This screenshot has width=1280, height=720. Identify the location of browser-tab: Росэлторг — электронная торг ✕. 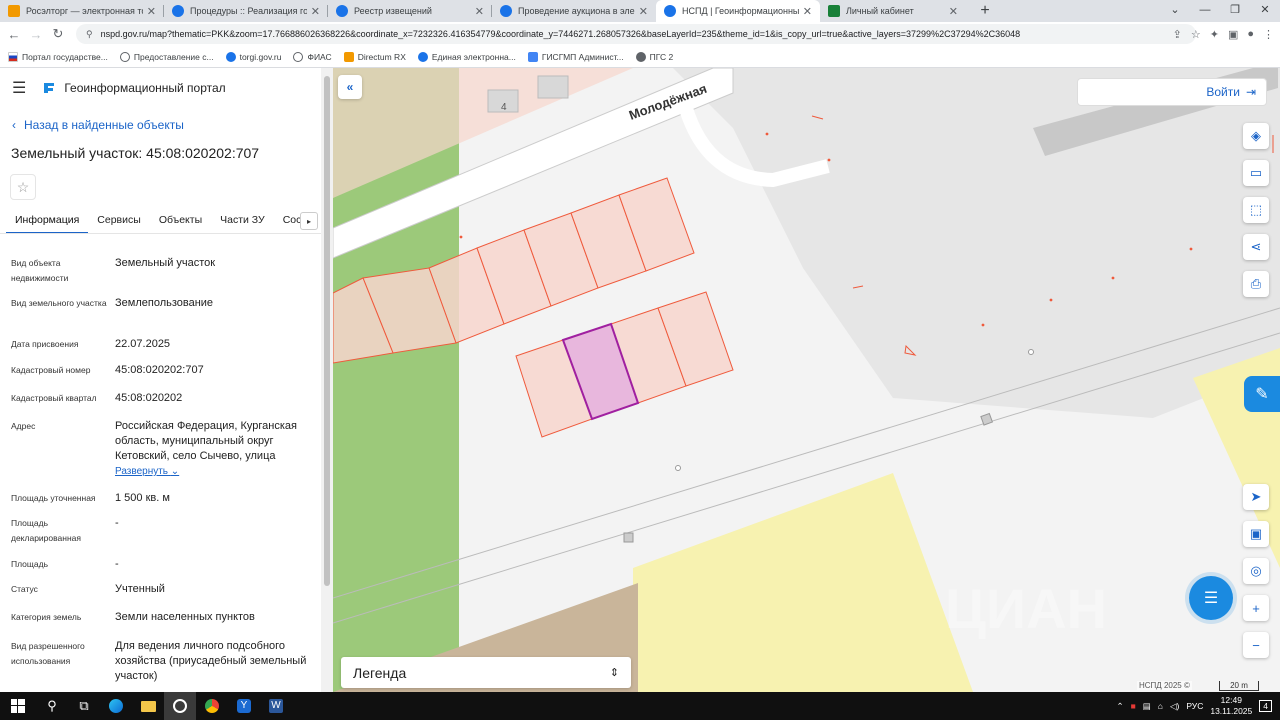
(82, 11).